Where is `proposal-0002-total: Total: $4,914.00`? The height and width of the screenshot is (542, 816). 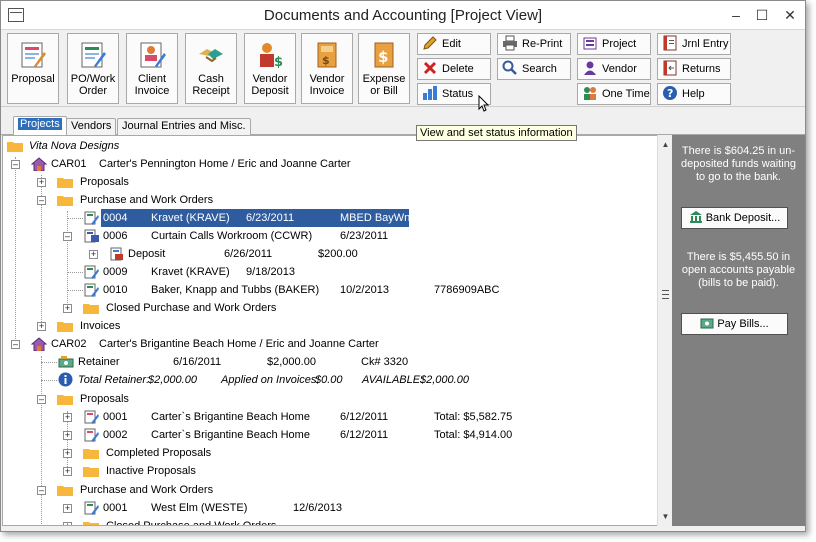 proposal-0002-total: Total: $4,914.00 is located at coordinates (473, 435).